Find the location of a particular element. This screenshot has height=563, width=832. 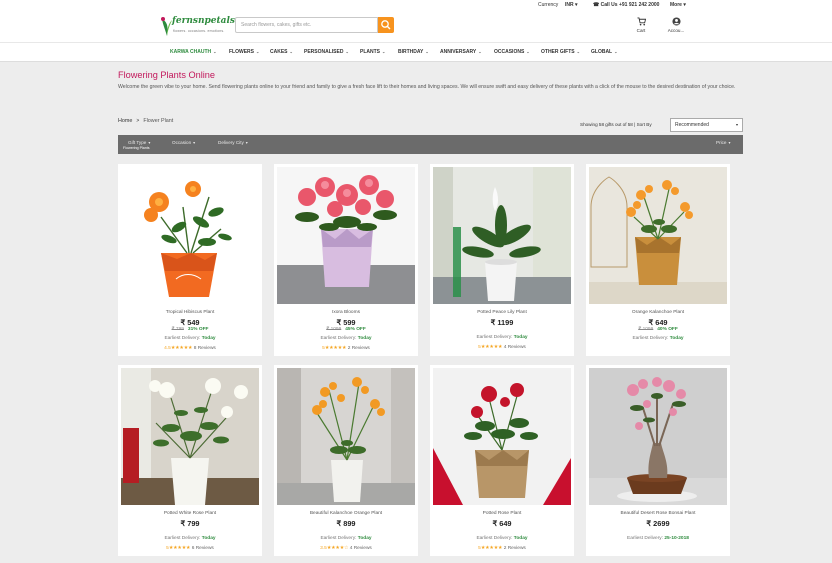

product-image-ixora is located at coordinates (346, 235).